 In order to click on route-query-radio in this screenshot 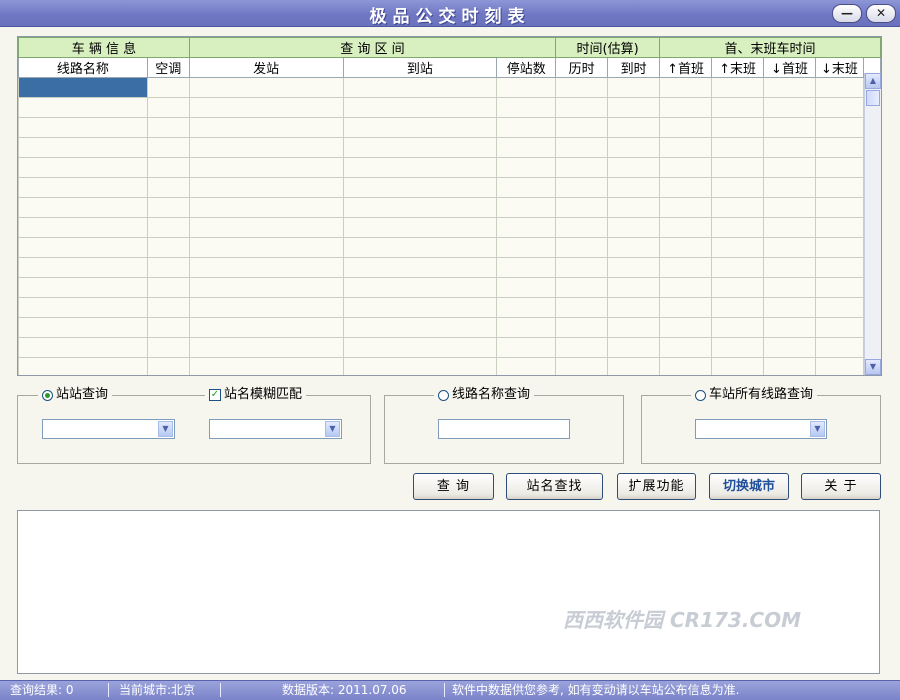, I will do `click(443, 395)`.